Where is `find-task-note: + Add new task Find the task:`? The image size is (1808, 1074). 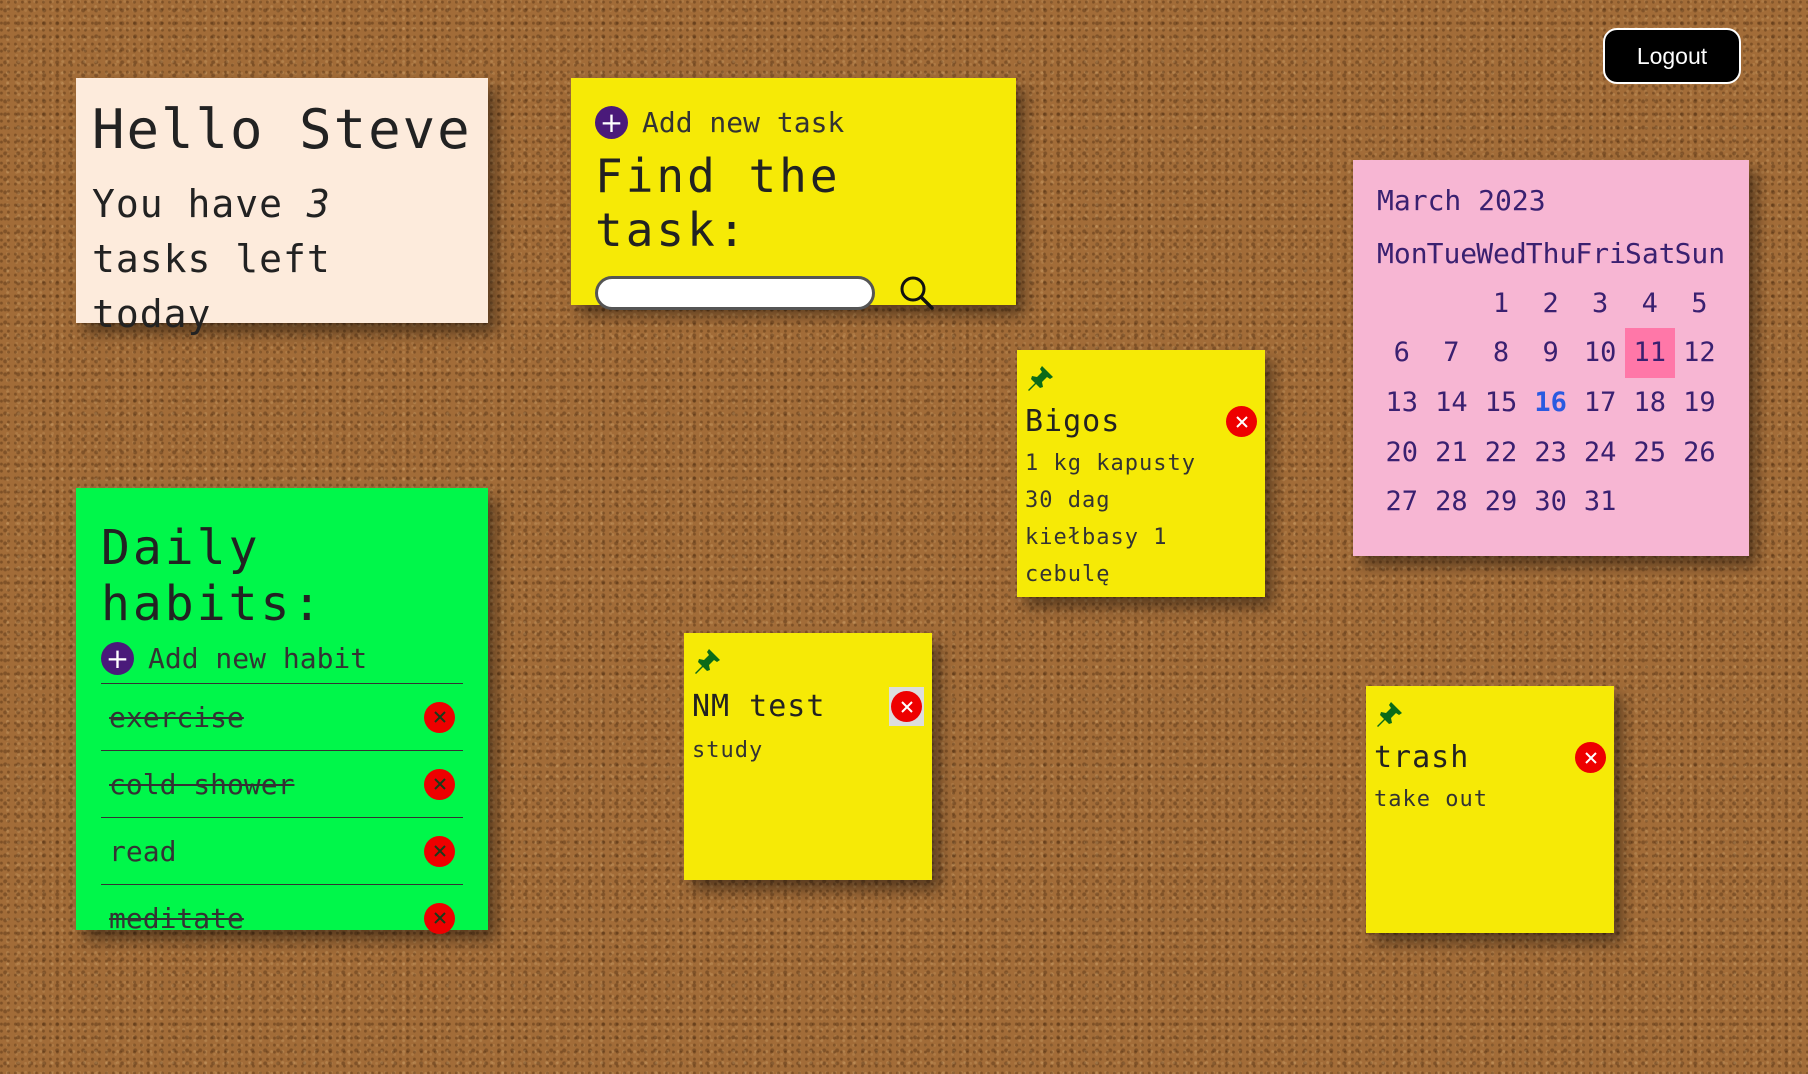 find-task-note: + Add new task Find the task: is located at coordinates (793, 194).